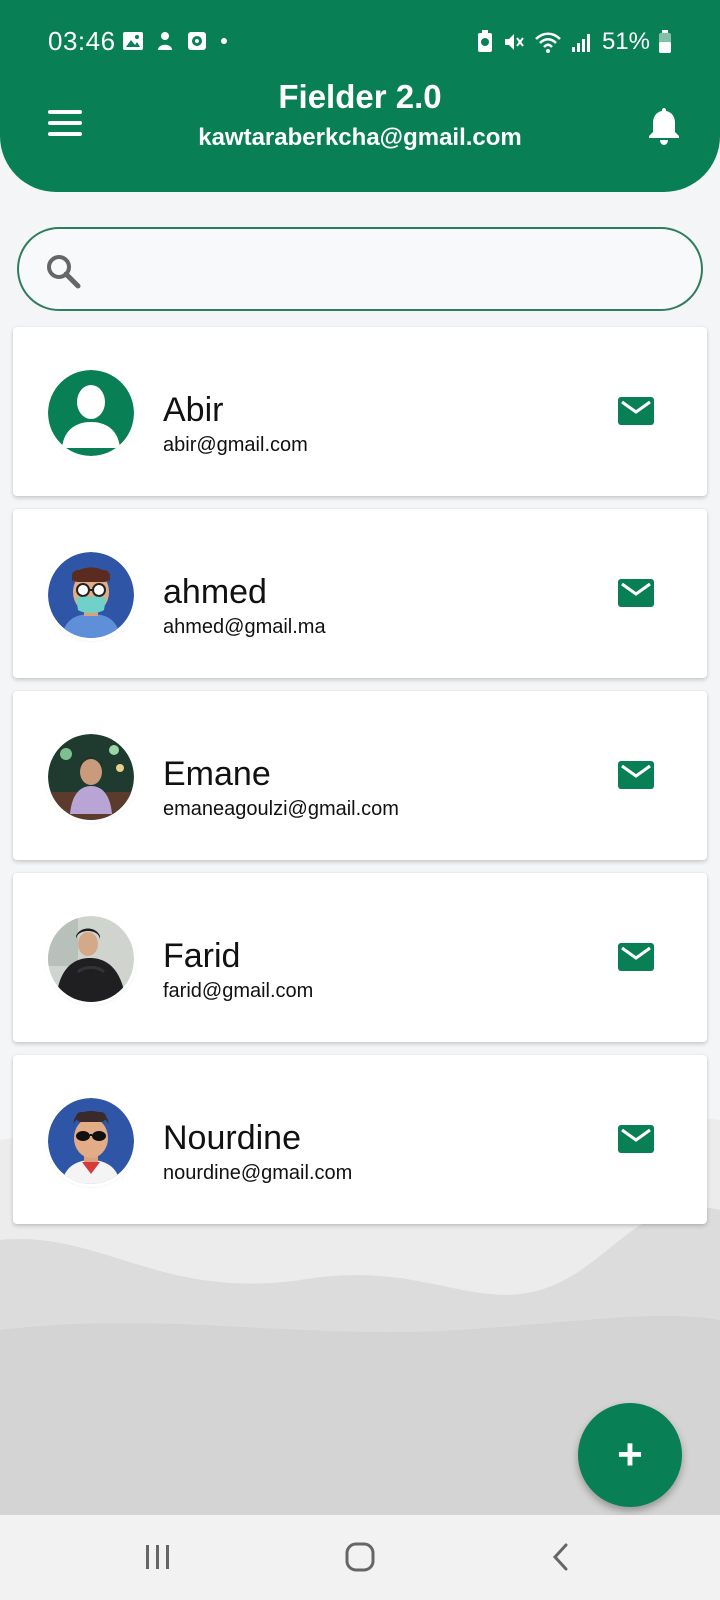 Image resolution: width=720 pixels, height=1600 pixels. I want to click on mute-icon, so click(514, 42).